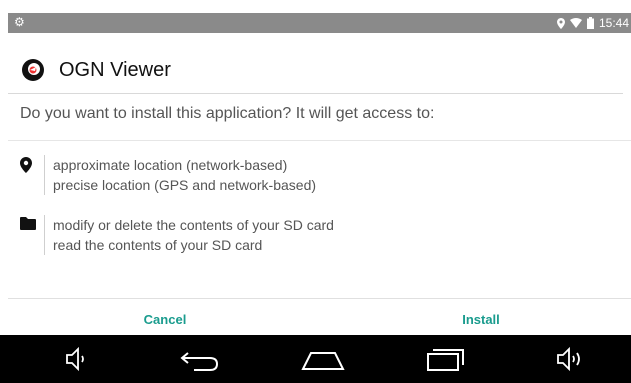 This screenshot has height=383, width=631. Describe the element at coordinates (83, 359) in the screenshot. I see `volume-down-icon` at that location.